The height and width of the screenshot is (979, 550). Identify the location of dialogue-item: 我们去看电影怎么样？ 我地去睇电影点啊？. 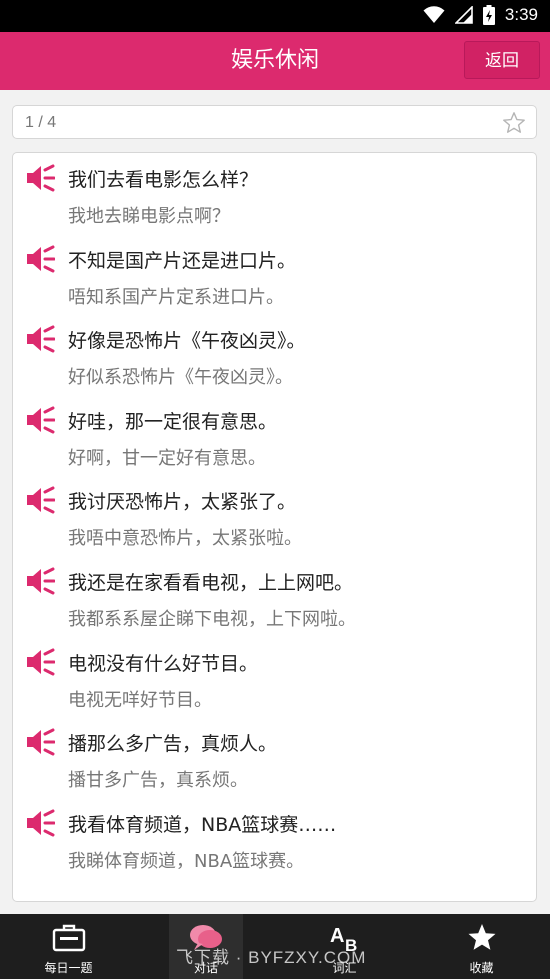
(274, 195).